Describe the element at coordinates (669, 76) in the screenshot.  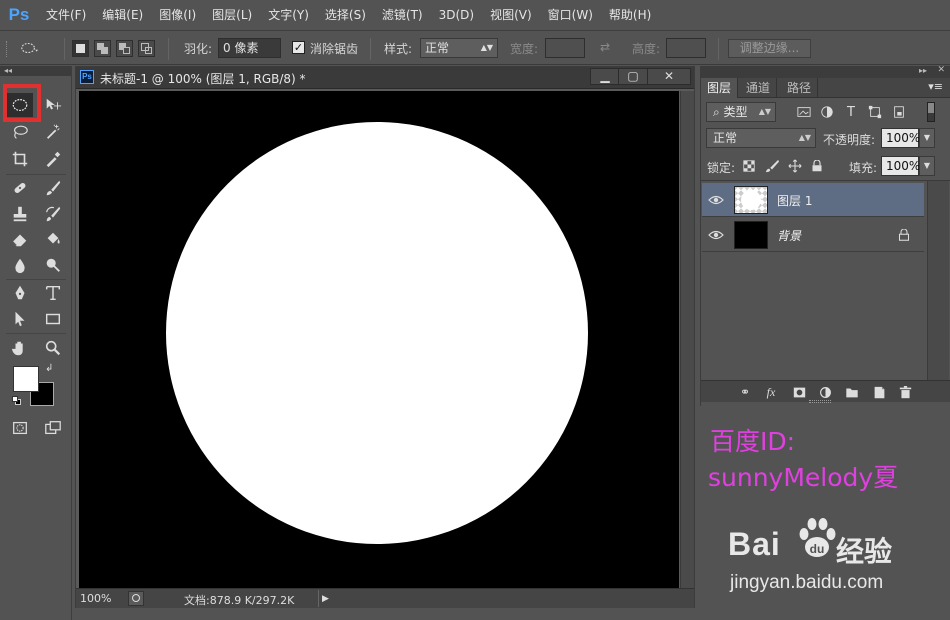
I see `close-button: ✕` at that location.